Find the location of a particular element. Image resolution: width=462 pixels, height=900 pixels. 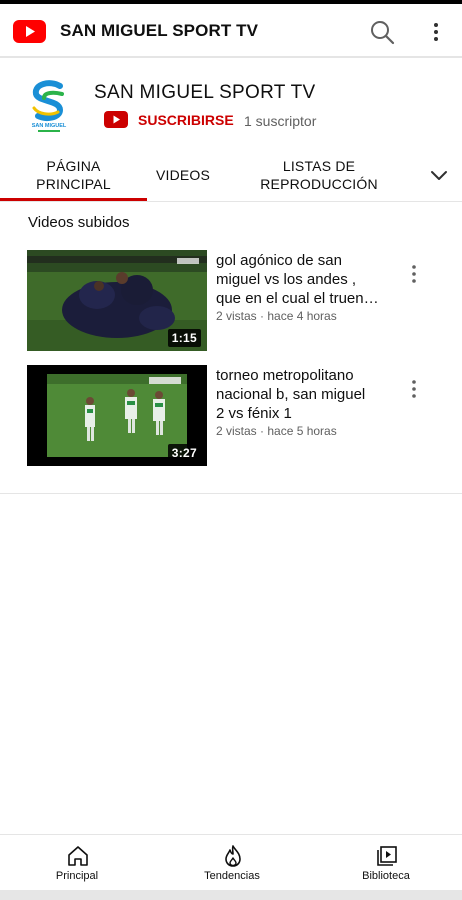

flame-icon is located at coordinates (233, 856).